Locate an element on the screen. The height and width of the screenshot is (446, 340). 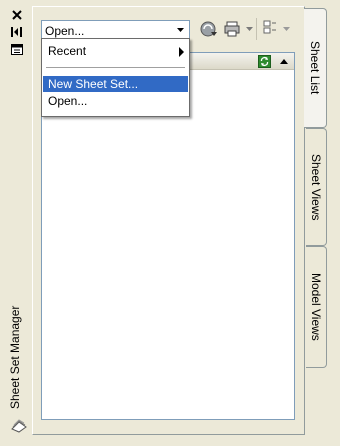
palette-title: Sheet Set Manager is located at coordinates (15, 357).